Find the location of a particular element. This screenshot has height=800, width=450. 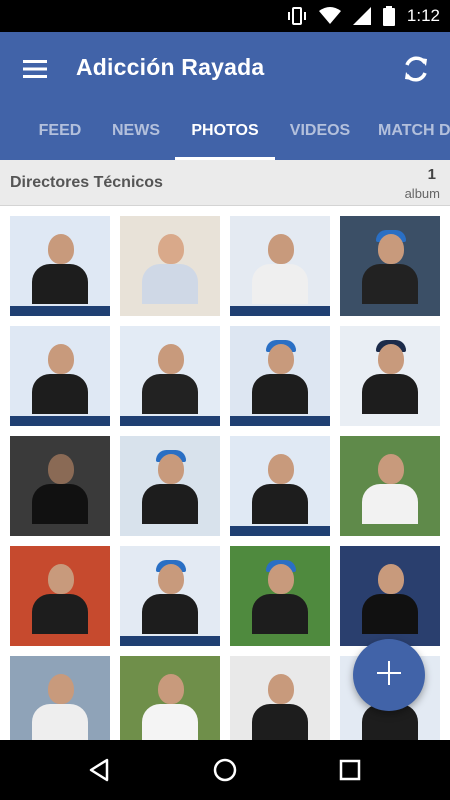

home-icon is located at coordinates (225, 770).